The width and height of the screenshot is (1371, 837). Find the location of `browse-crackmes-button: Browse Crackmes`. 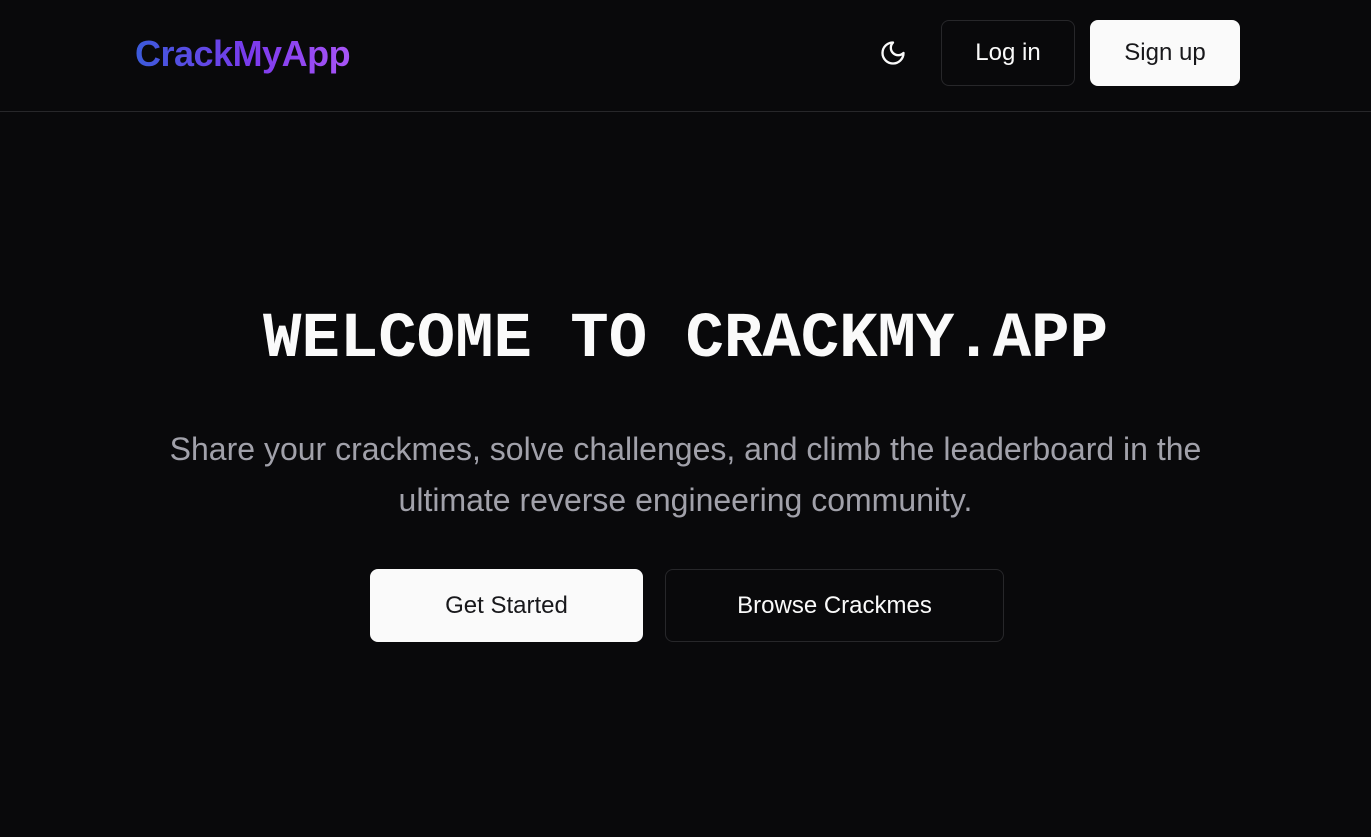

browse-crackmes-button: Browse Crackmes is located at coordinates (834, 605).